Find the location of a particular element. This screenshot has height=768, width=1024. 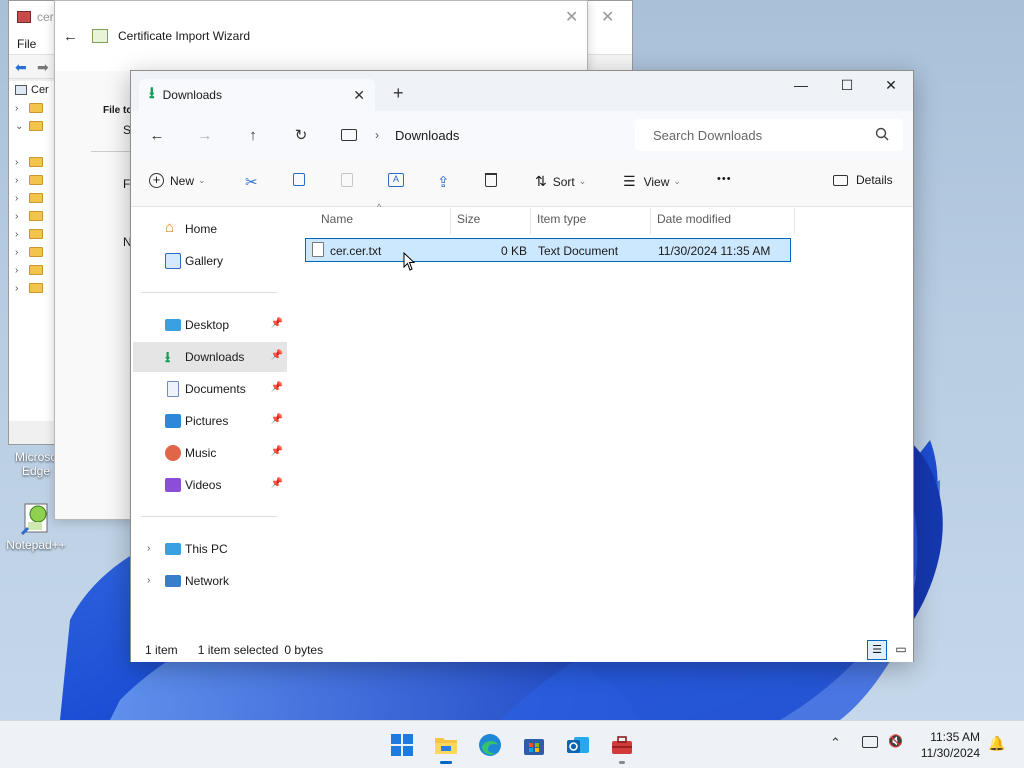

nav-item-videos: Videos 📌 is located at coordinates (210, 485).